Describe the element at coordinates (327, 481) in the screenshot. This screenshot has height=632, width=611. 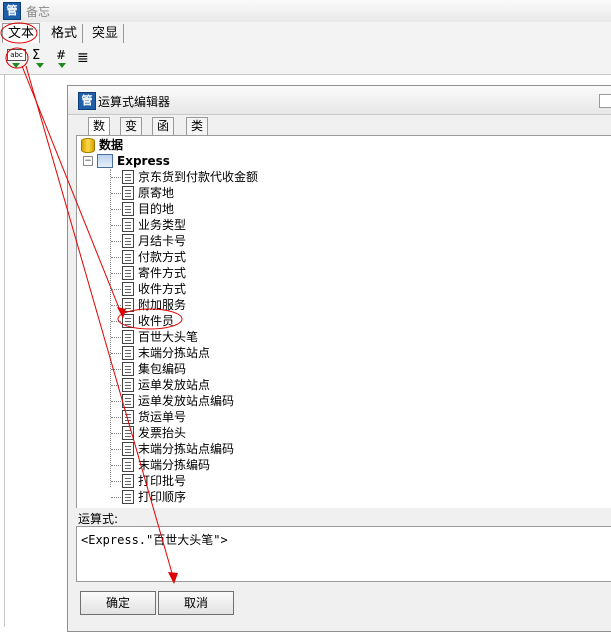
I see `tree-item: 打印批号` at that location.